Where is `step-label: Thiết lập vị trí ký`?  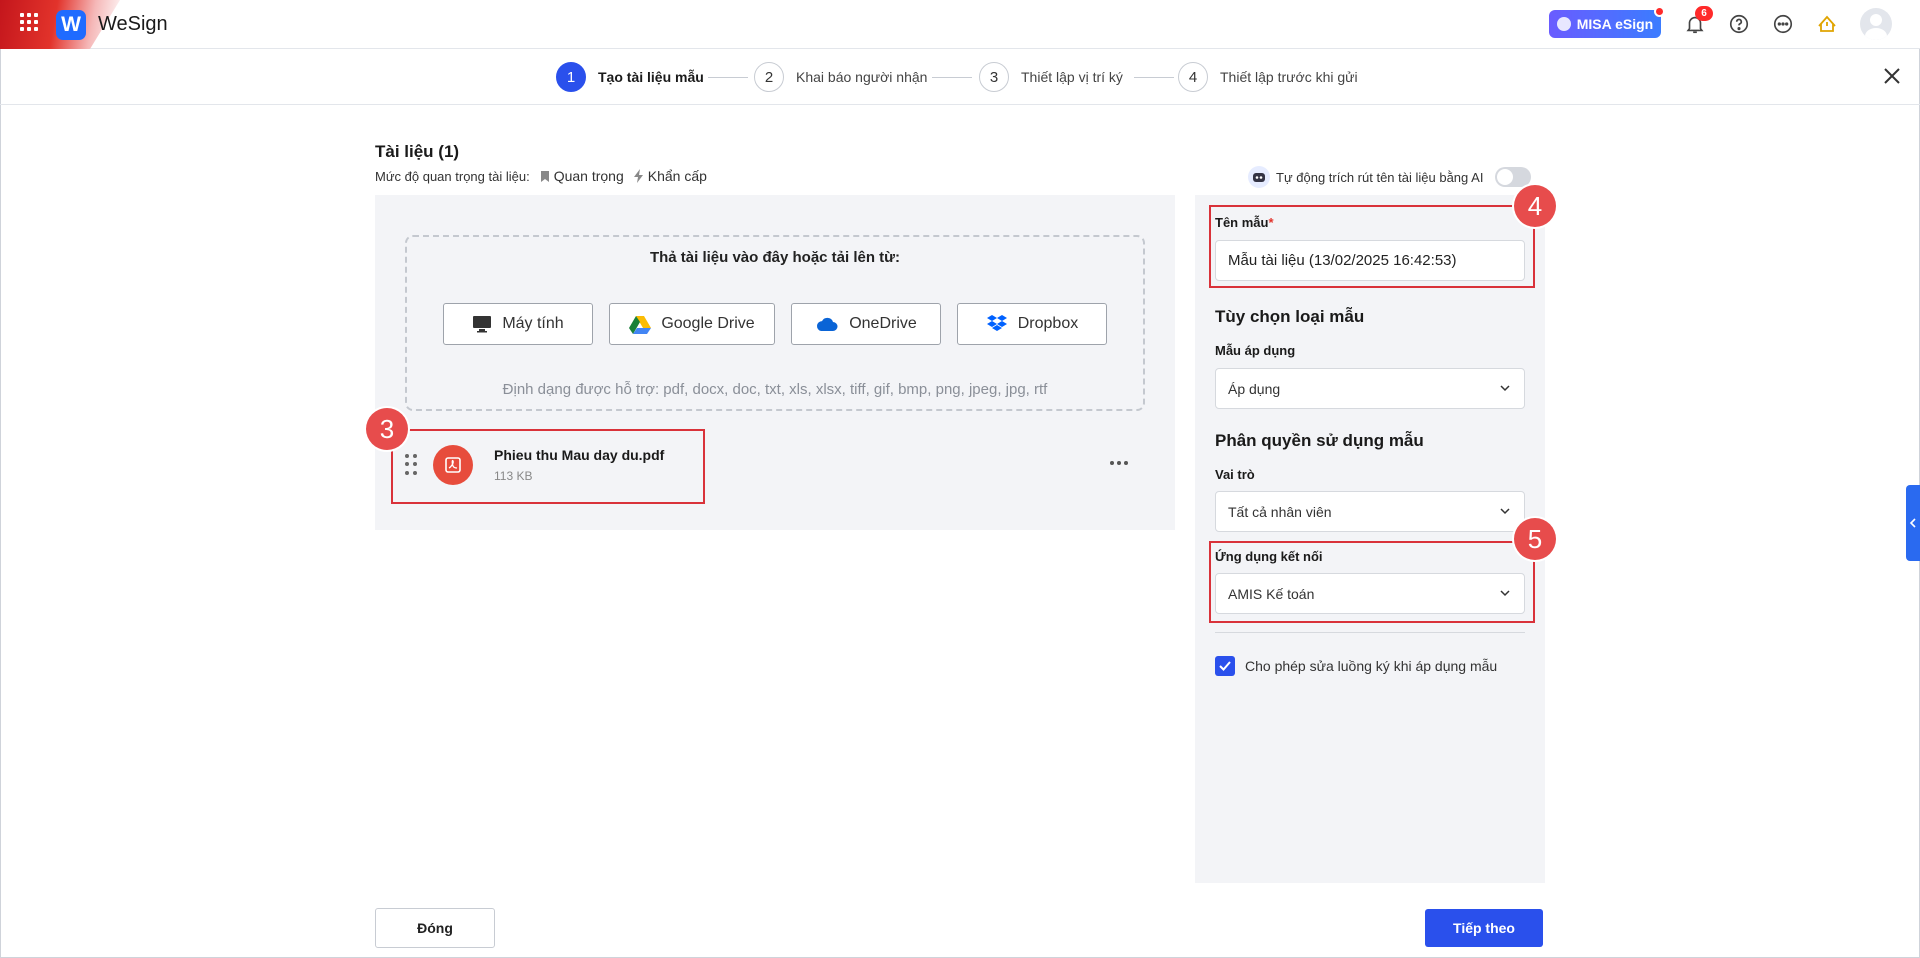
step-label: Thiết lập vị trí ký is located at coordinates (1072, 77).